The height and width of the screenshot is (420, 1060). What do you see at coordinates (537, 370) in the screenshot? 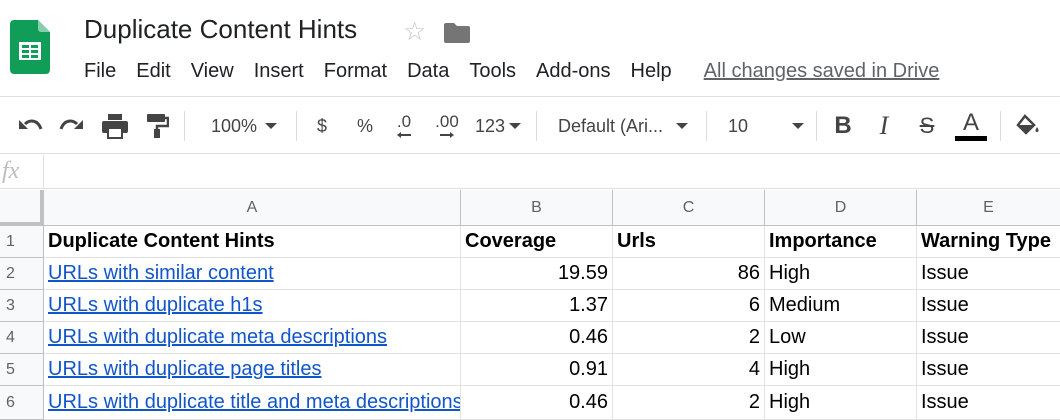
I see `coverage-cell: 0.91` at bounding box center [537, 370].